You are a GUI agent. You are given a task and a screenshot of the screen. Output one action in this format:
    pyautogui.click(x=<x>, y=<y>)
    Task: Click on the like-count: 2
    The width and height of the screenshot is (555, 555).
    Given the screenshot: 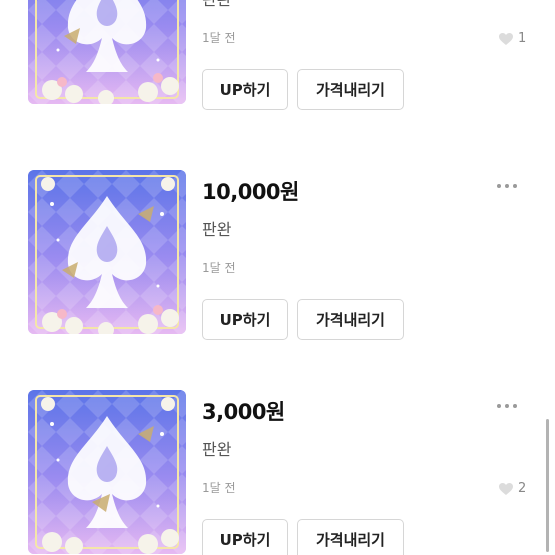 What is the action you would take?
    pyautogui.click(x=512, y=488)
    